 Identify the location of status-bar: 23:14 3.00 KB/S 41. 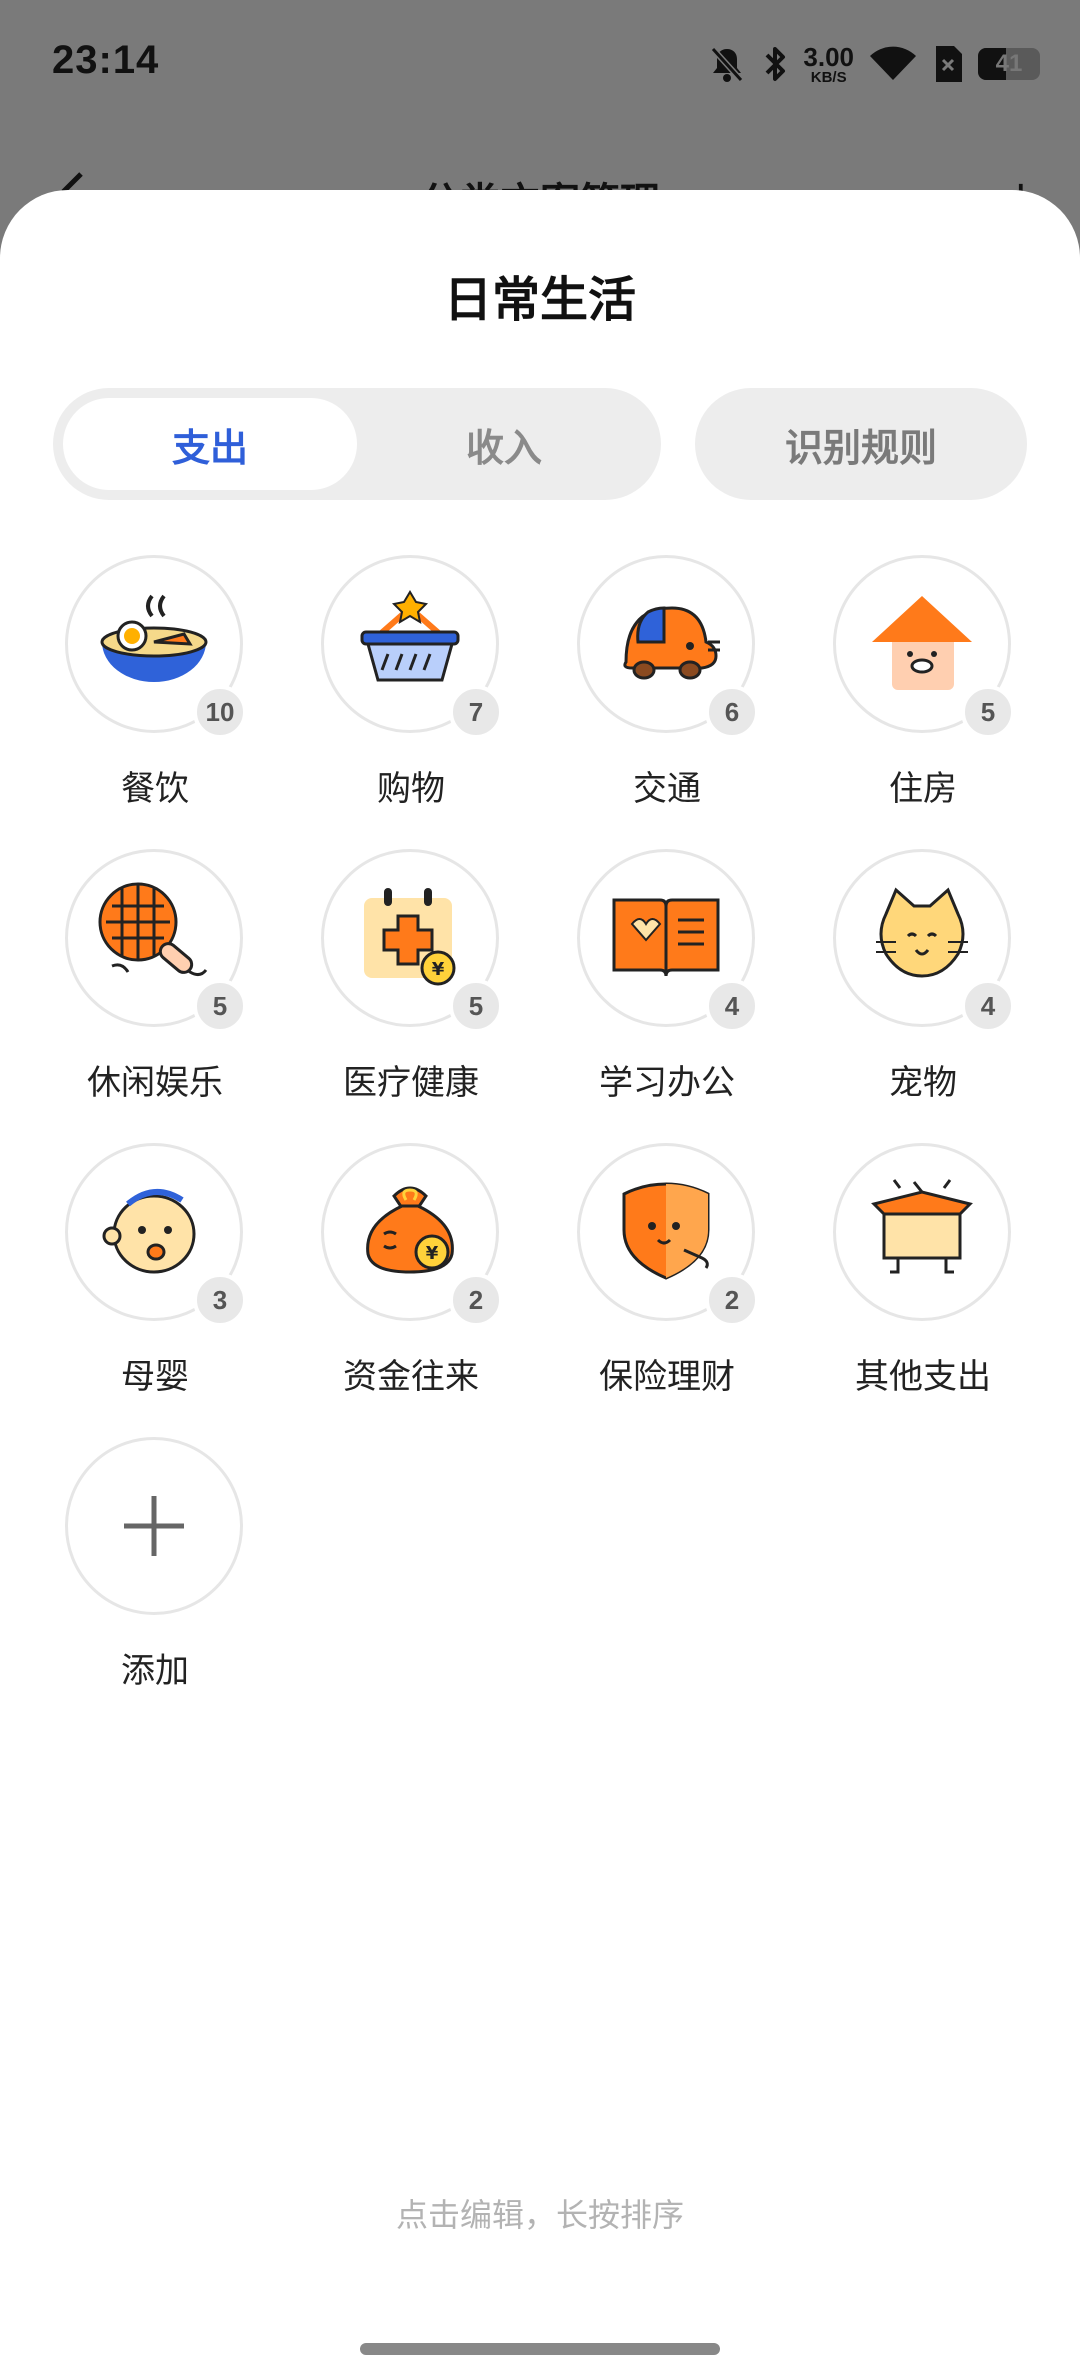
(540, 65).